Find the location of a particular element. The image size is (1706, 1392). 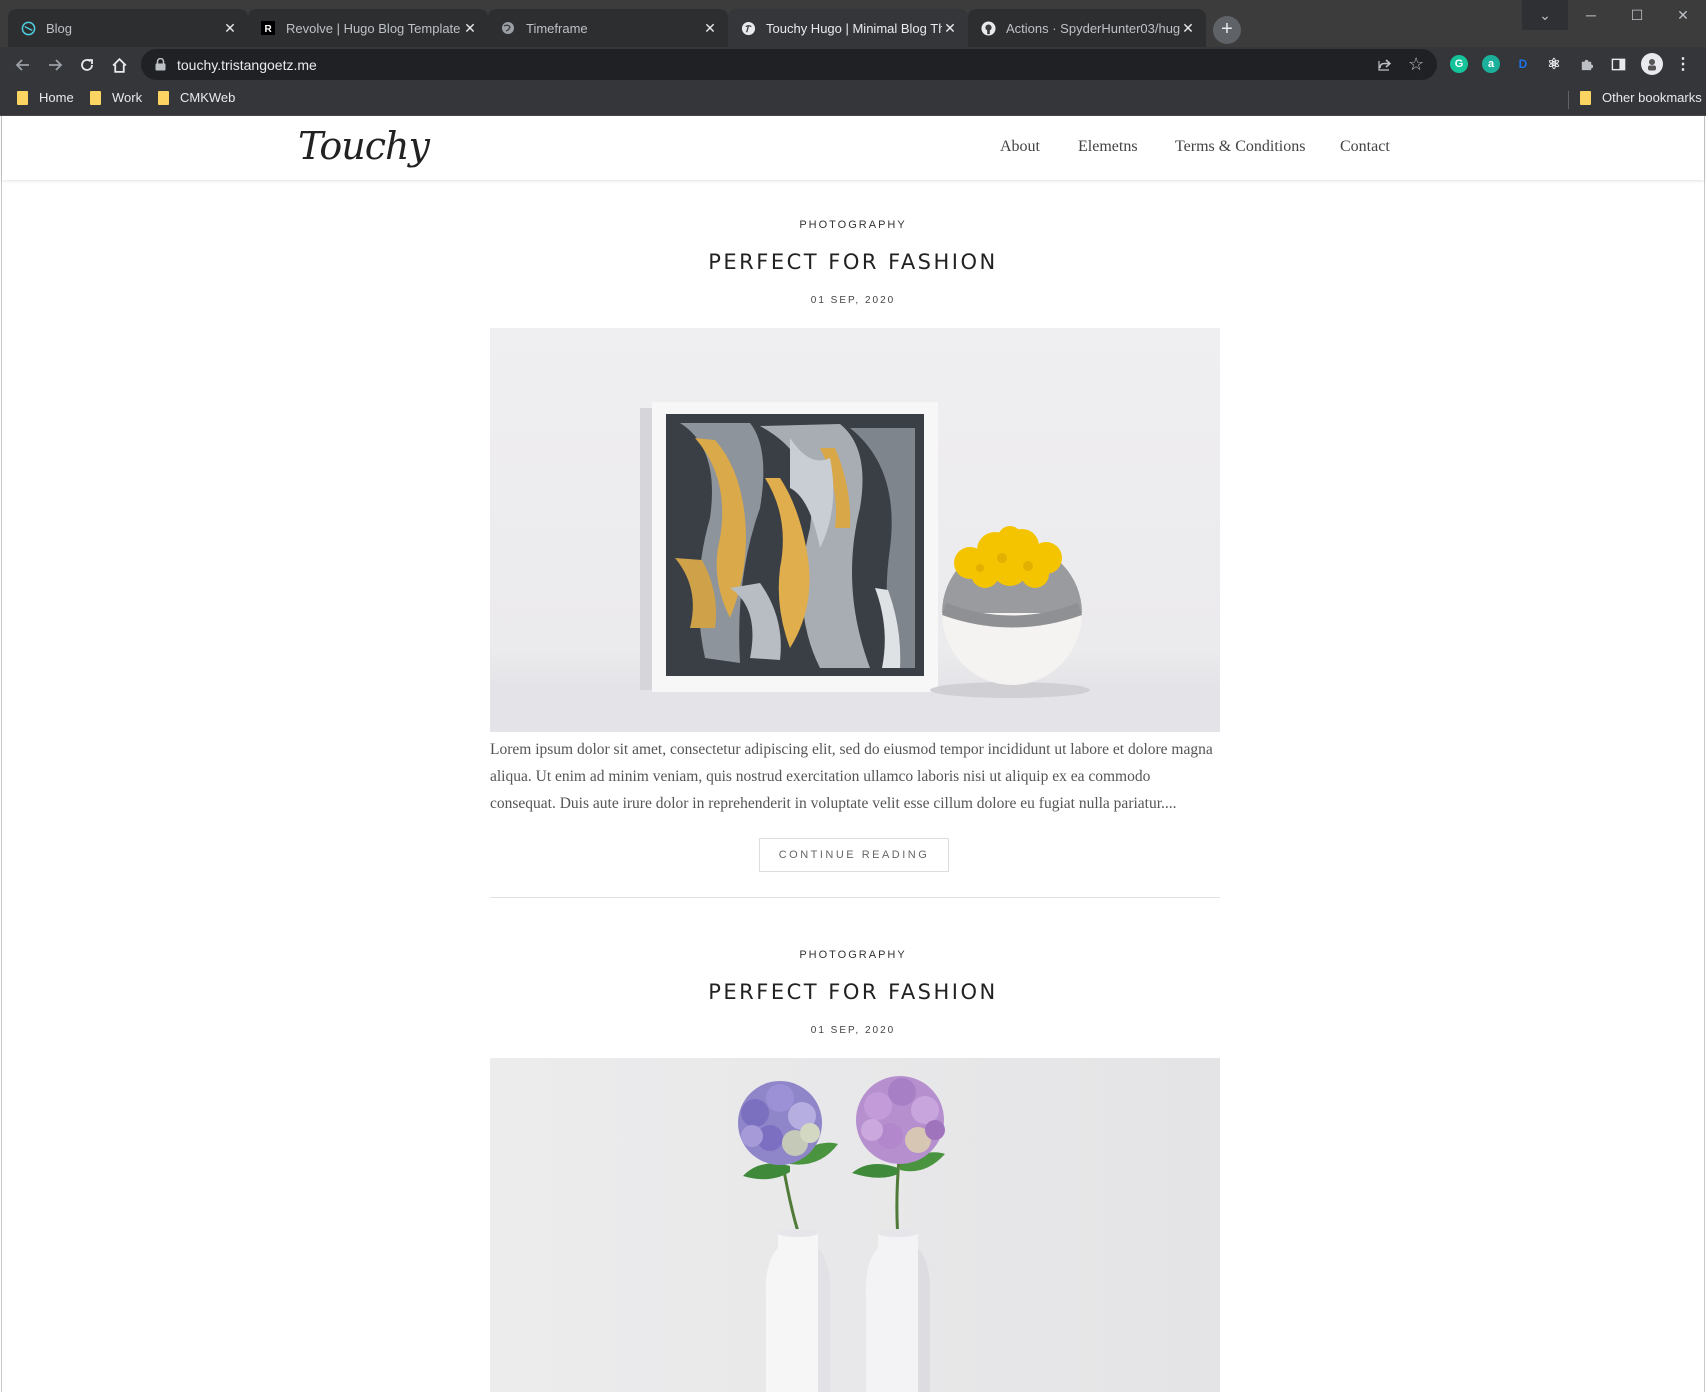

bookmark-label: Work is located at coordinates (127, 97).